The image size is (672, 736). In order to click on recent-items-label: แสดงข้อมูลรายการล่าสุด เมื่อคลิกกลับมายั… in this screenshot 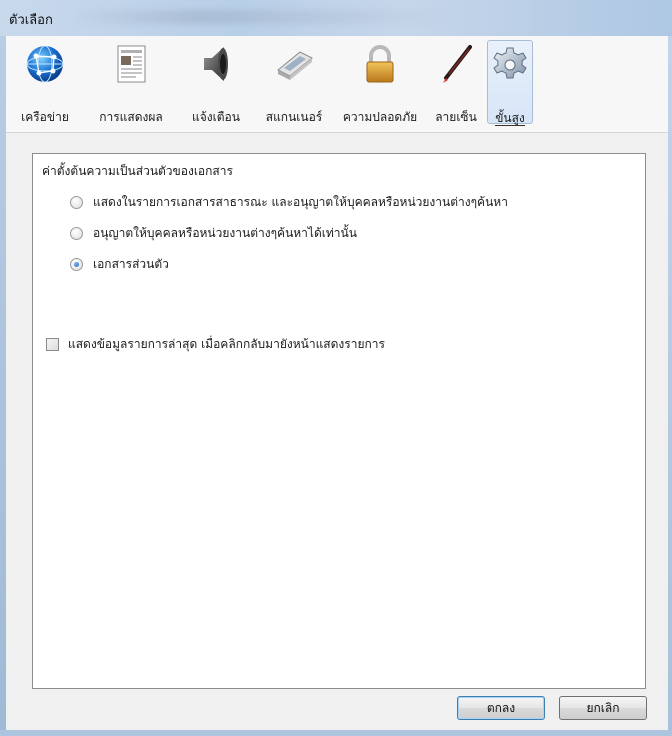, I will do `click(226, 344)`.